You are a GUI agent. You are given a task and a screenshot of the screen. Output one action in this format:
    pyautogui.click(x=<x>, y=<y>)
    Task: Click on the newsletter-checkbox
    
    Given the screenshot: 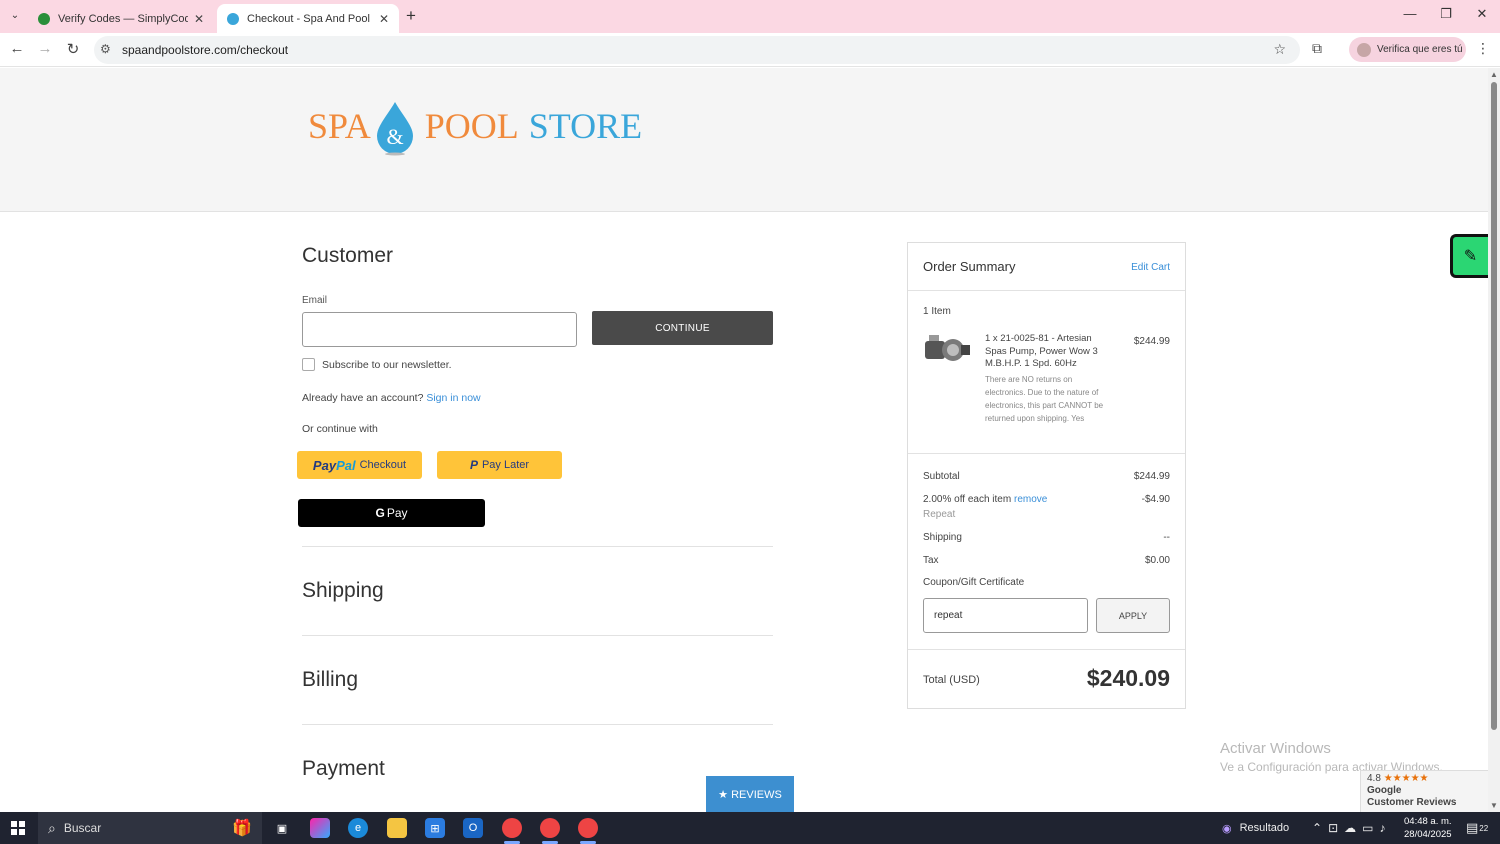 What is the action you would take?
    pyautogui.click(x=308, y=364)
    